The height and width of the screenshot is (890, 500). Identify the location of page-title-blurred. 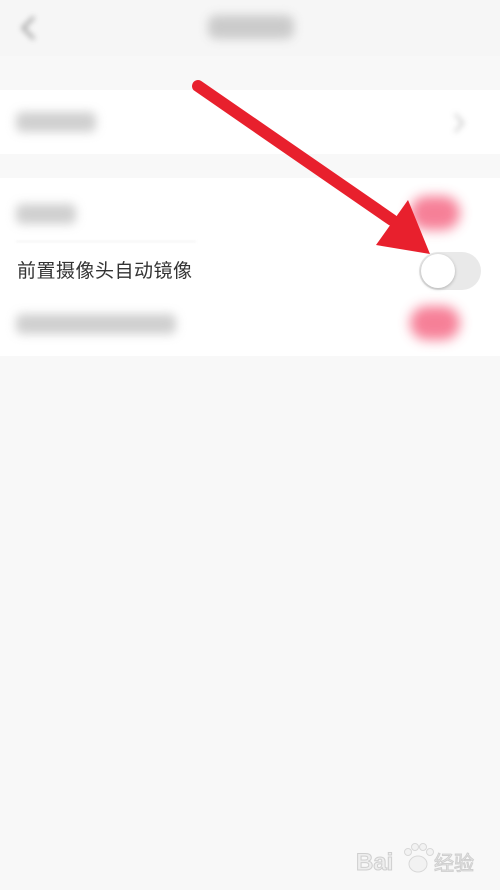
(251, 27).